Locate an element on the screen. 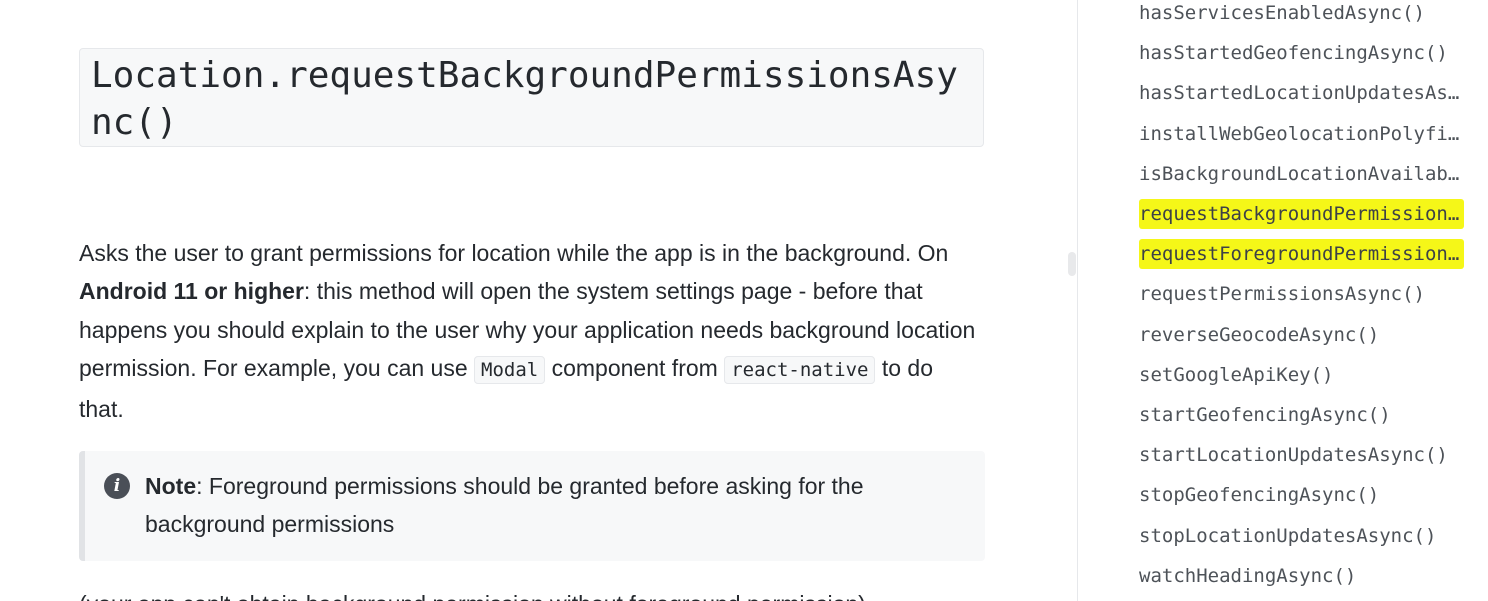  toc-item-startGeofencingAsync: startGeofencingAsync() is located at coordinates (1301, 415).